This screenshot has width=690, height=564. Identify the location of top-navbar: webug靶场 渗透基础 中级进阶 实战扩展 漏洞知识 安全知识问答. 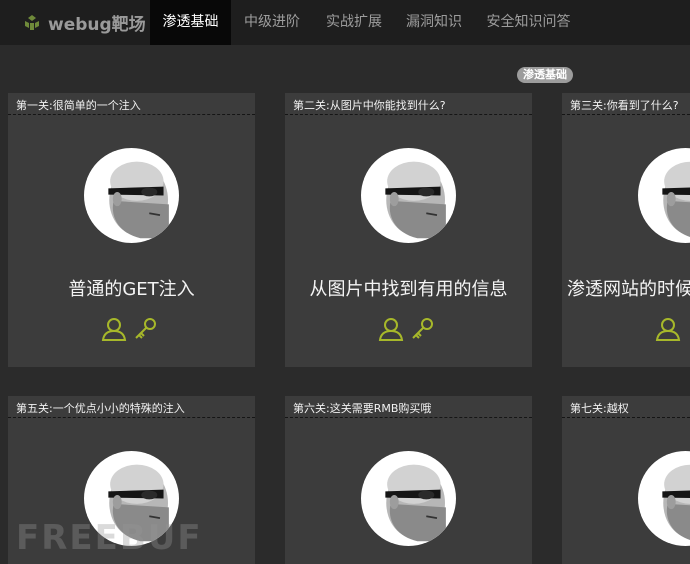
(345, 22).